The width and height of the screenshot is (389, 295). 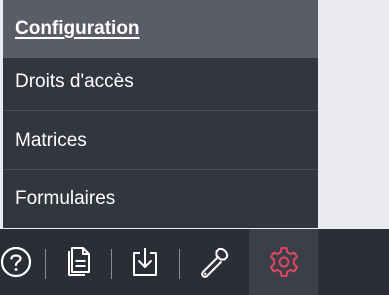 I want to click on help-icon, so click(x=16, y=262).